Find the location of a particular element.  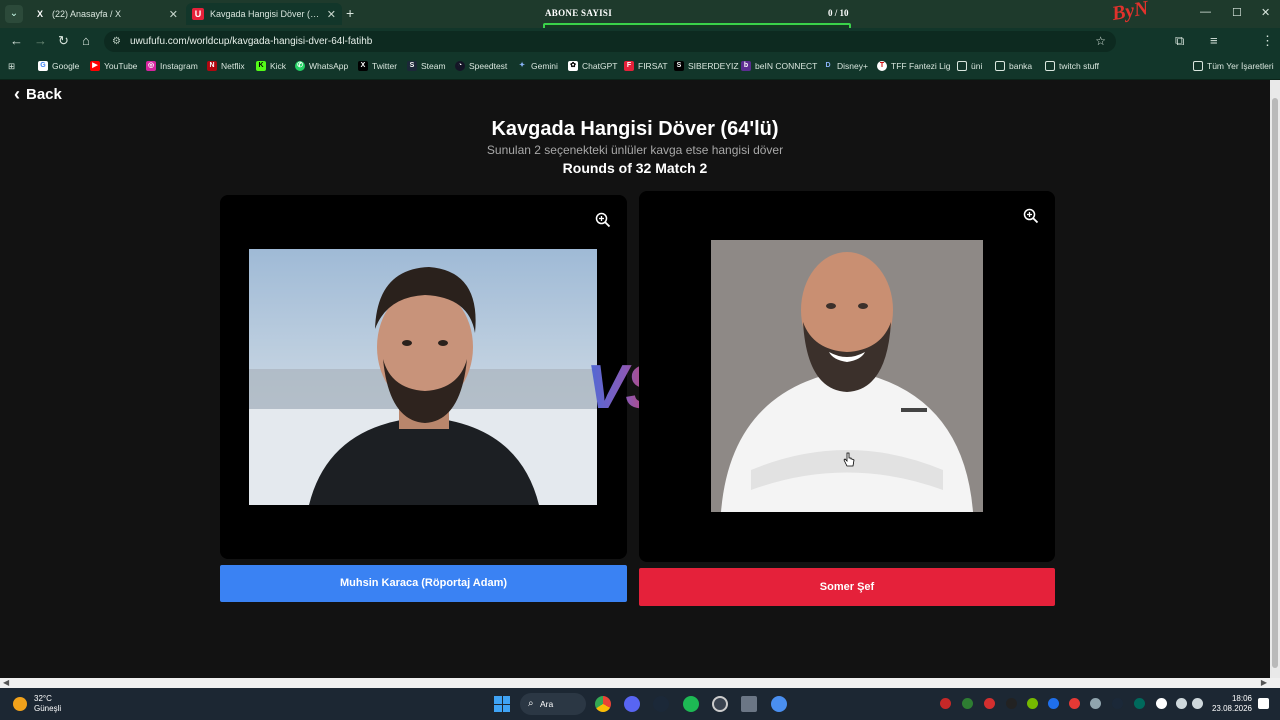

bookmark-instagram: ◎ Instagram is located at coordinates (172, 66).